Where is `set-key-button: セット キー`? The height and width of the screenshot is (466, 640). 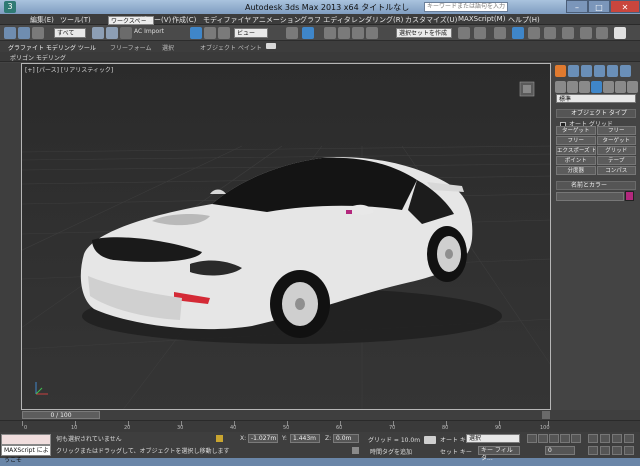 set-key-button: セット キー is located at coordinates (456, 451).